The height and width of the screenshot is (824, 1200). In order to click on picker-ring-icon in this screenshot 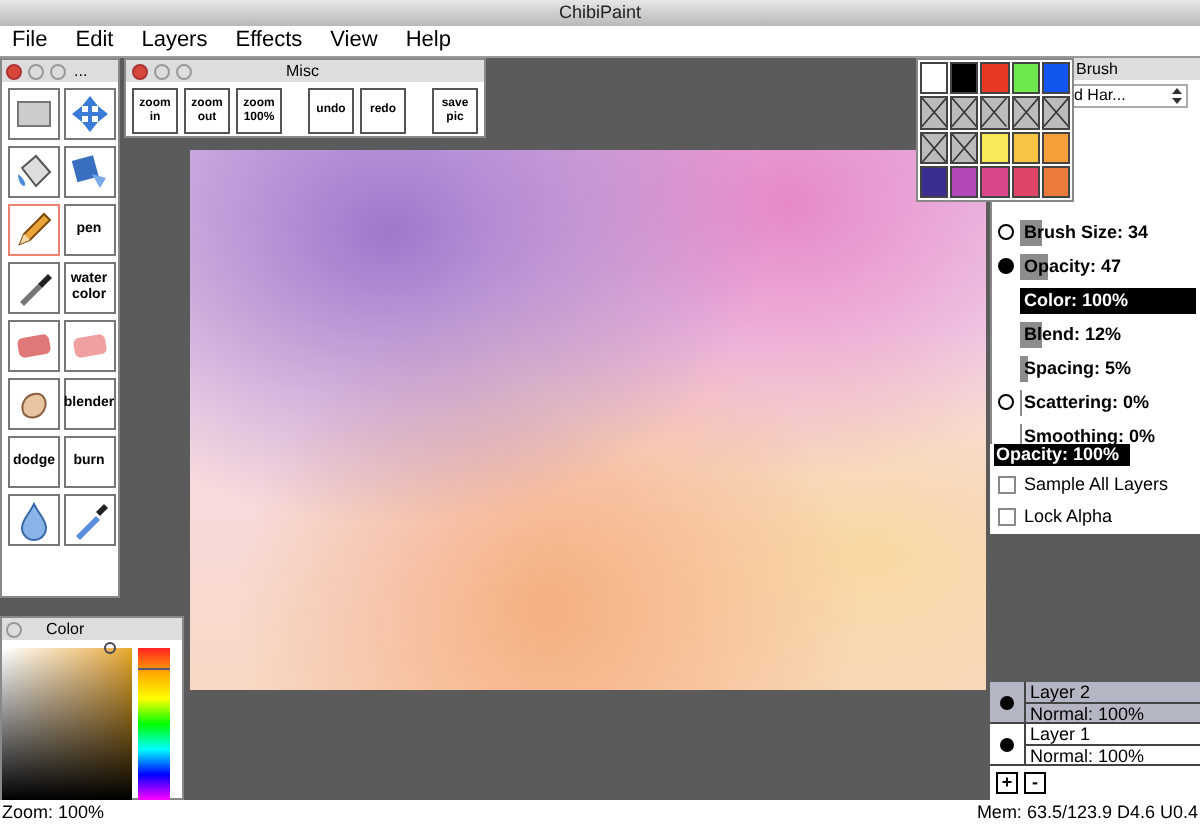, I will do `click(110, 648)`.